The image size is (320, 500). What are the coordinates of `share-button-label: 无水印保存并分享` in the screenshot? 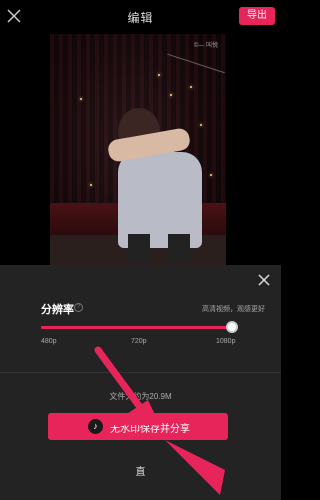 It's located at (150, 429).